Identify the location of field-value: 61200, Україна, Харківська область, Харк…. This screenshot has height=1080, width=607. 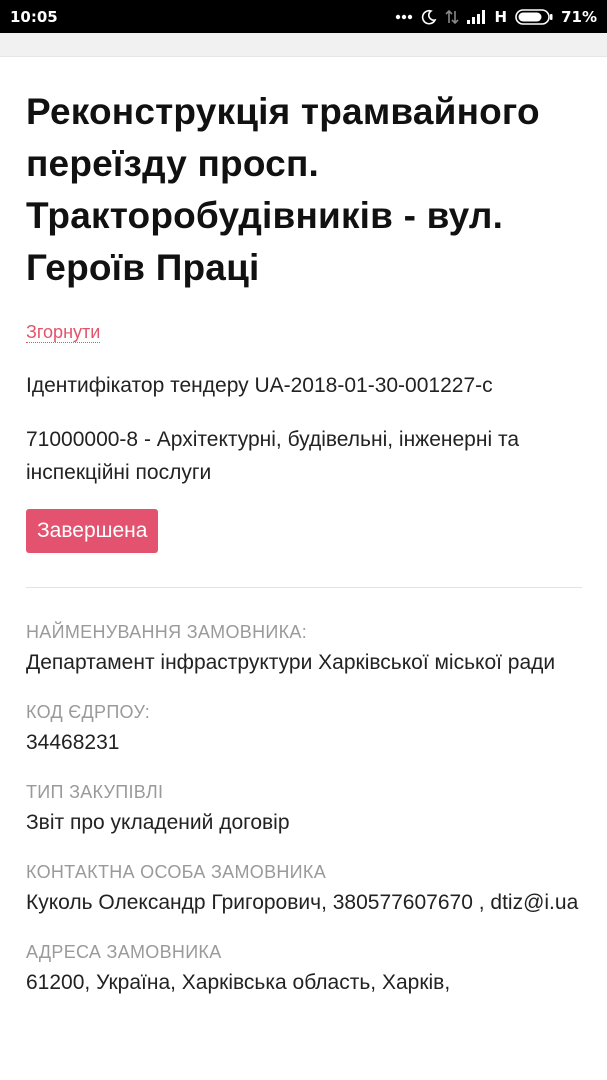
(238, 982).